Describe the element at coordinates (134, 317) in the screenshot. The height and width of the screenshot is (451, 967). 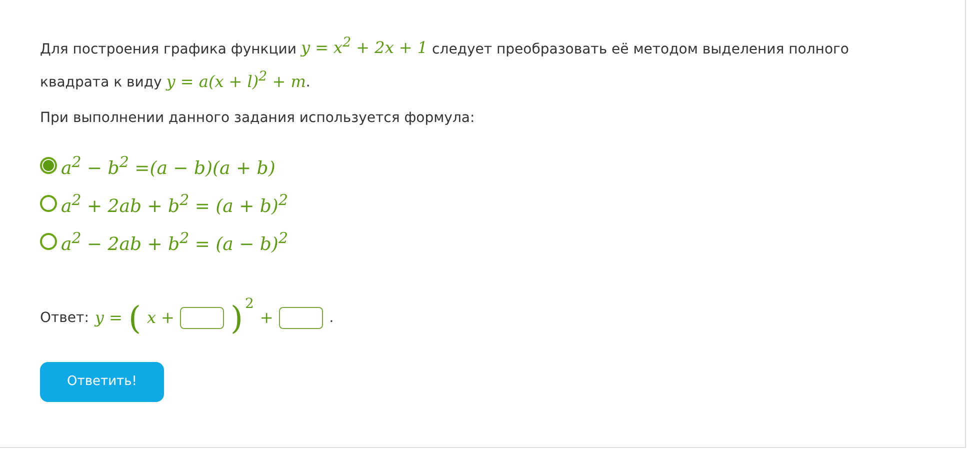
I see `parenthesis: (` at that location.